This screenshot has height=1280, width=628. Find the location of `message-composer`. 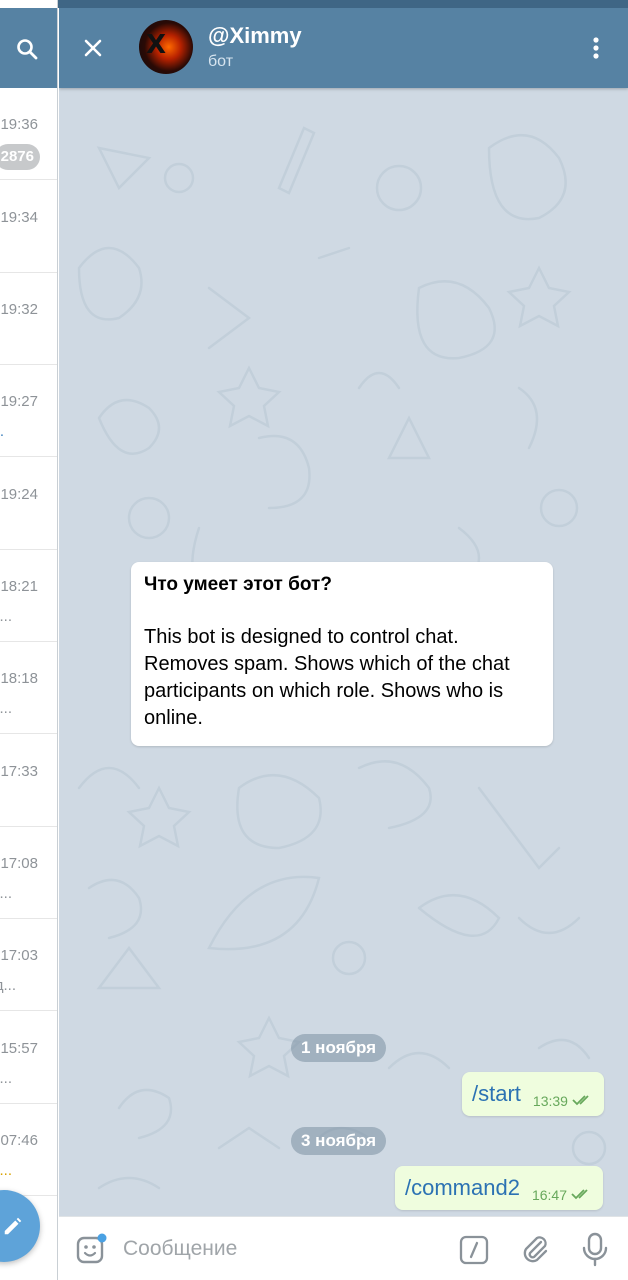

message-composer is located at coordinates (343, 1248).